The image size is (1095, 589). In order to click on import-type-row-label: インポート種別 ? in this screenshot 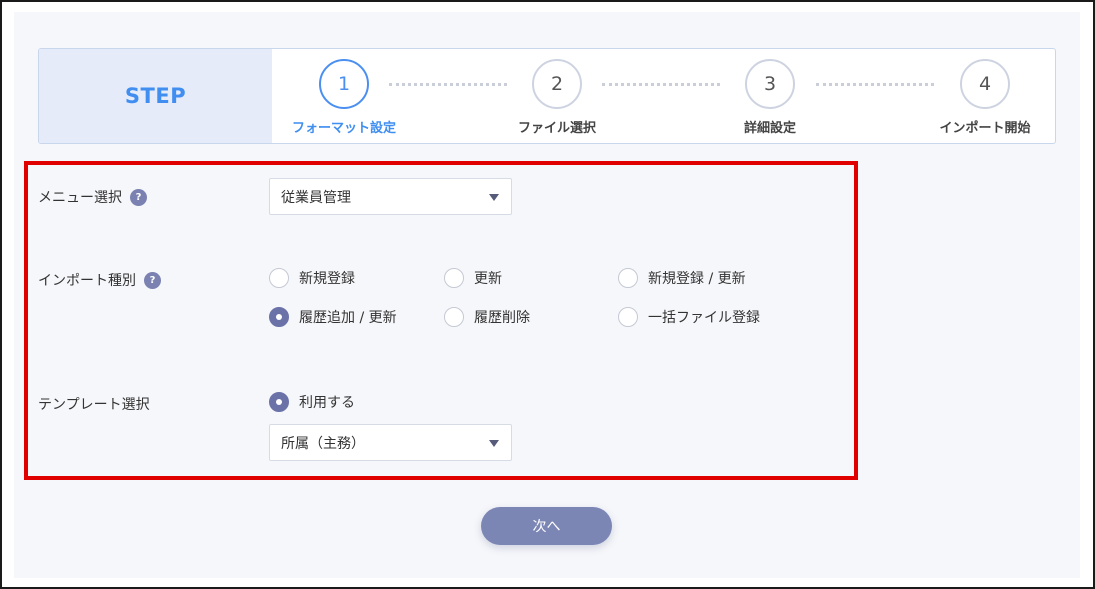, I will do `click(99, 280)`.